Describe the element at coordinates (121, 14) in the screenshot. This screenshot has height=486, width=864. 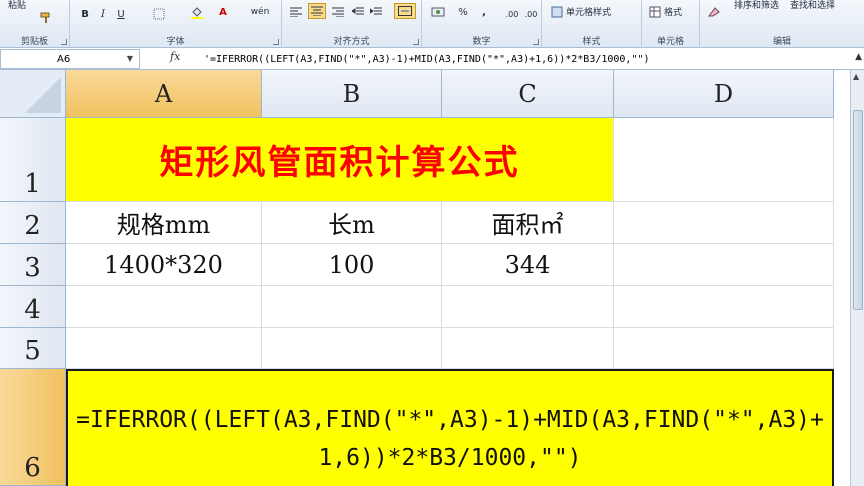
I see `underline-button: U` at that location.